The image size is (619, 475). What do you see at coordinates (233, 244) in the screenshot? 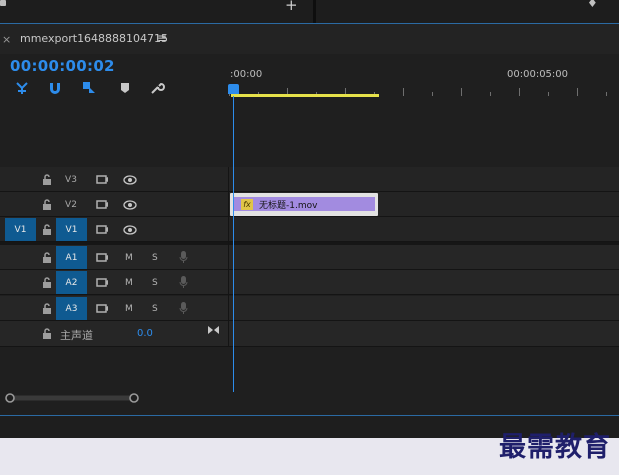
I see `playhead-line` at bounding box center [233, 244].